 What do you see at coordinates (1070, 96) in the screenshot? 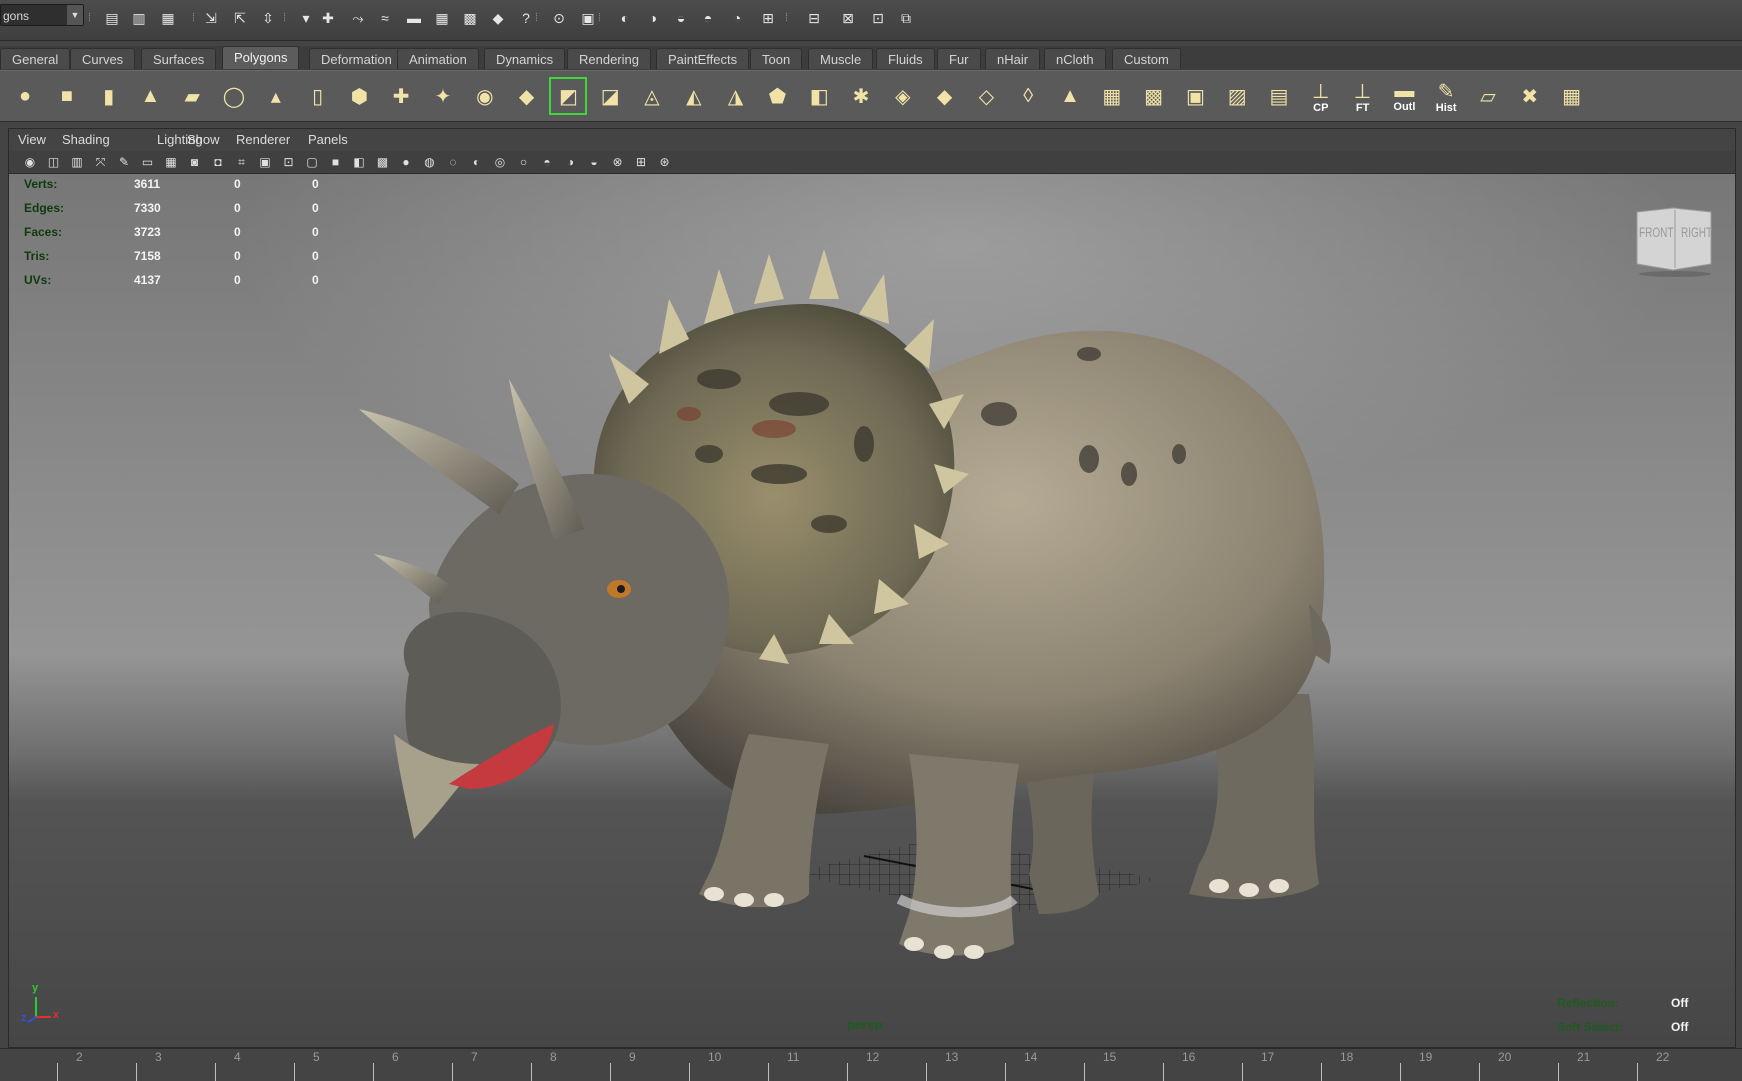
I see `sculpt-button: ▲` at bounding box center [1070, 96].